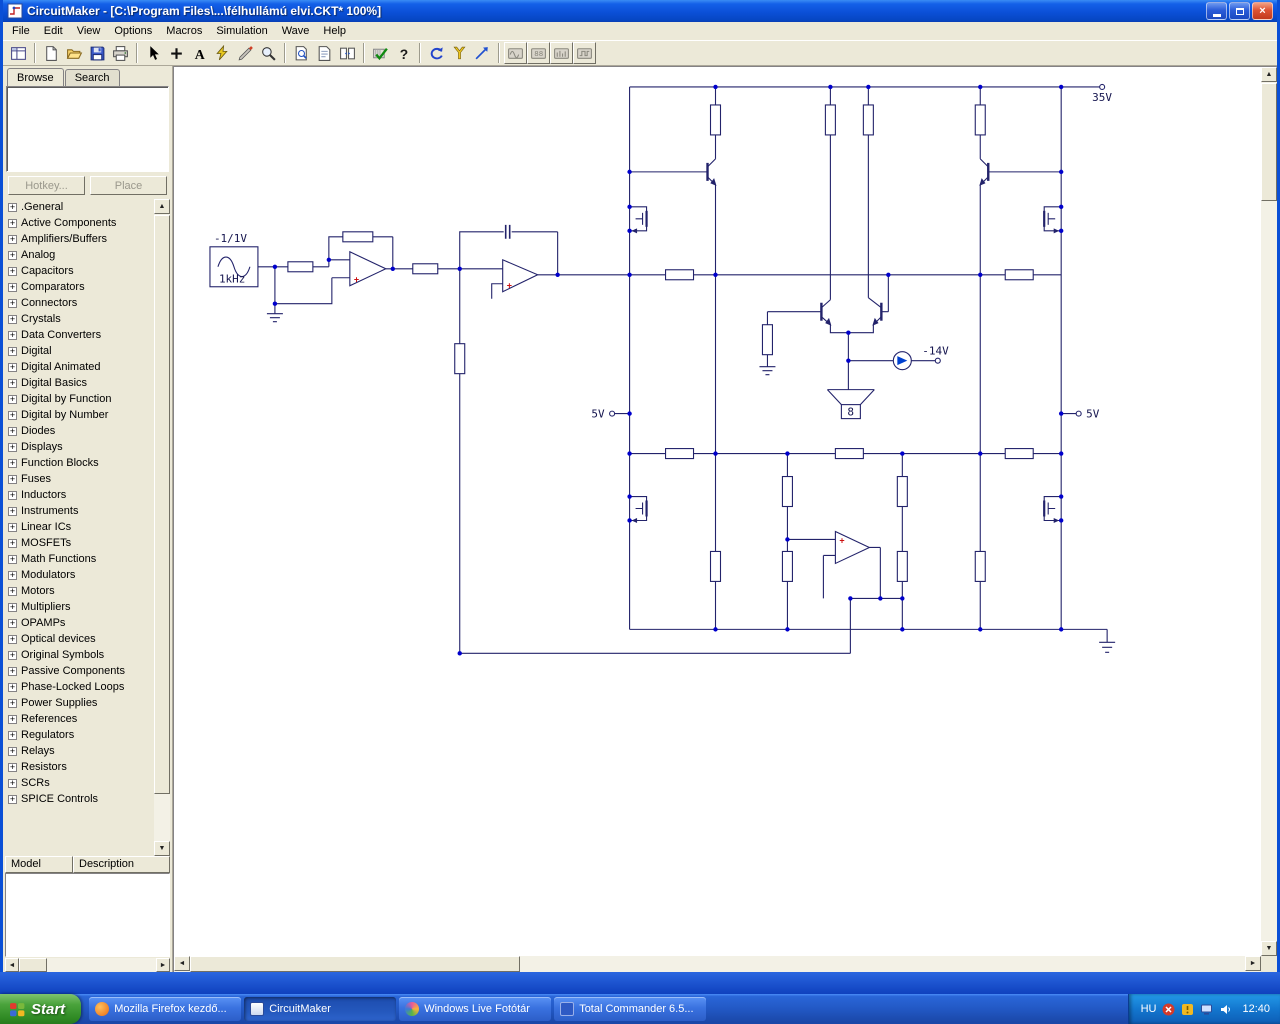  I want to click on text-tool-button: A, so click(199, 53).